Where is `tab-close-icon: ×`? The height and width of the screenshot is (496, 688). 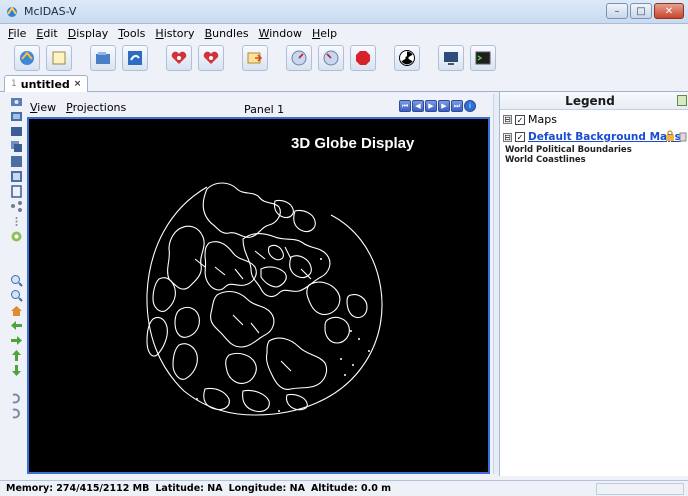 tab-close-icon: × is located at coordinates (78, 84).